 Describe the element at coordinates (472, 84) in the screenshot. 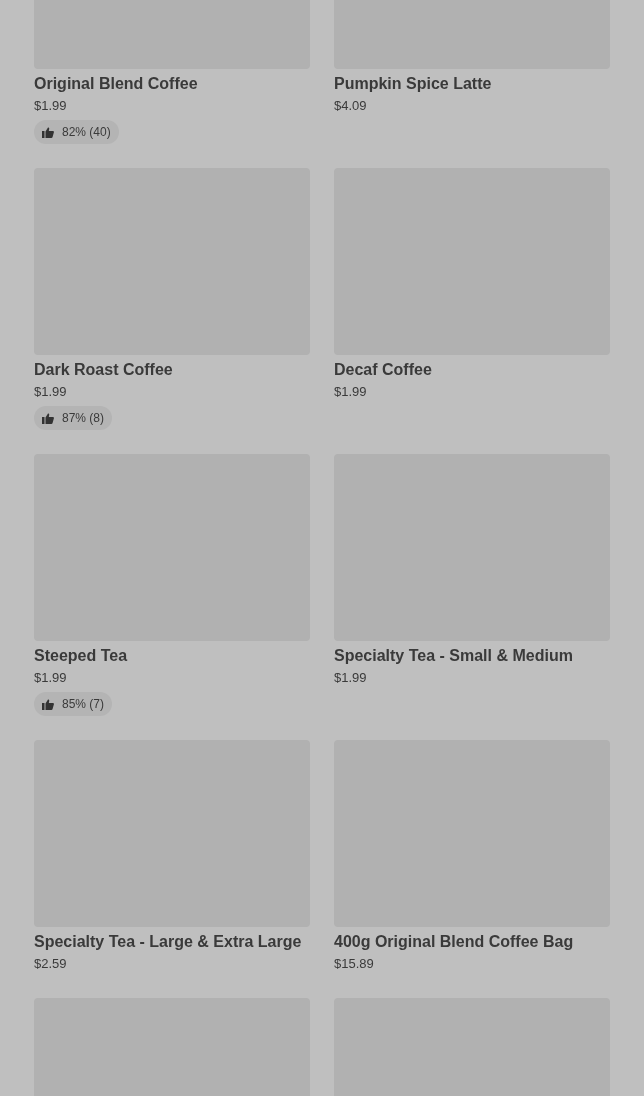

I see `product-name: Pumpkin Spice Latte` at that location.